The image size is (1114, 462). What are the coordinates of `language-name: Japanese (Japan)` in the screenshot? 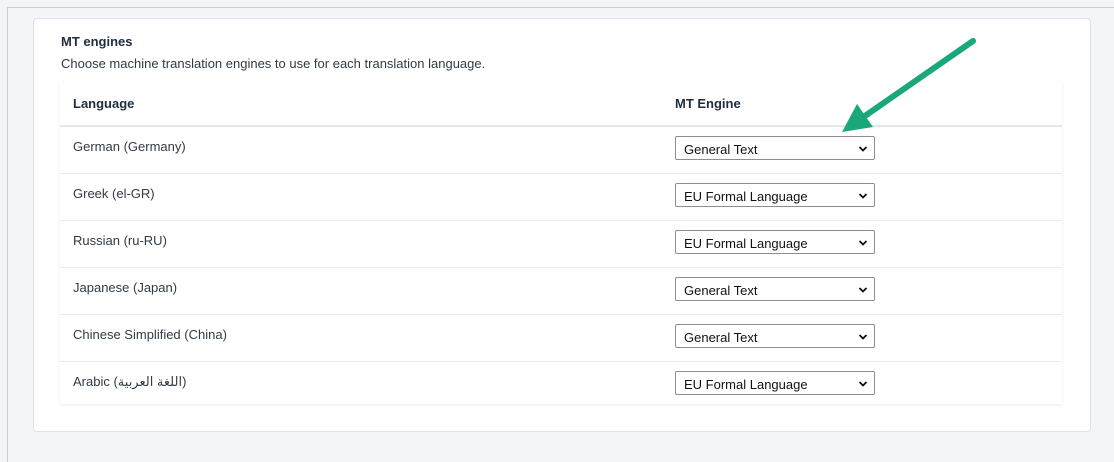 It's located at (125, 287).